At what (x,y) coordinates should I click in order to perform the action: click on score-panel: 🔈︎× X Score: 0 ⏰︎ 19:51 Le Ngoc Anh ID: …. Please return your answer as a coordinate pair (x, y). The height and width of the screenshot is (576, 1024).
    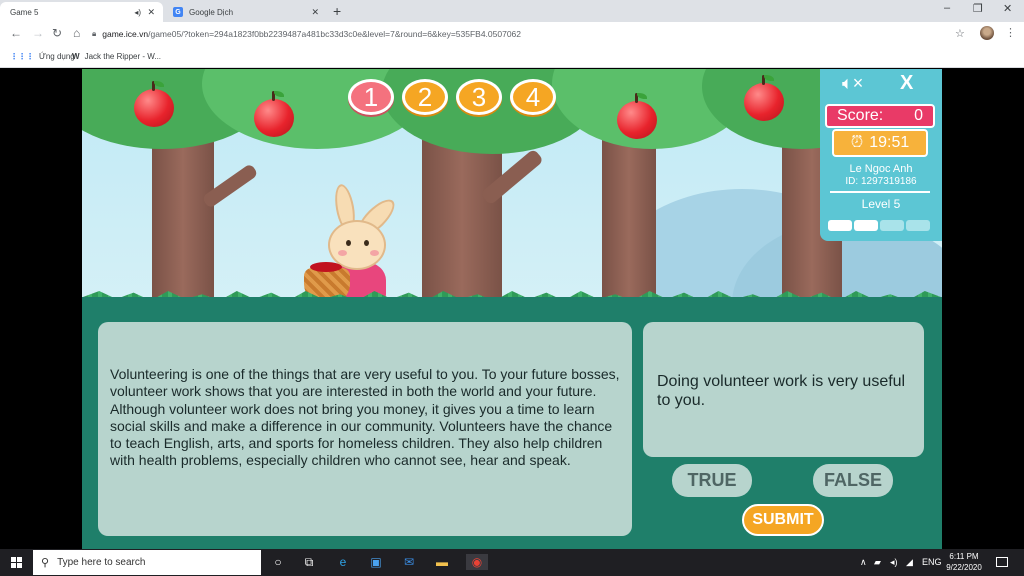
    Looking at the image, I should click on (881, 155).